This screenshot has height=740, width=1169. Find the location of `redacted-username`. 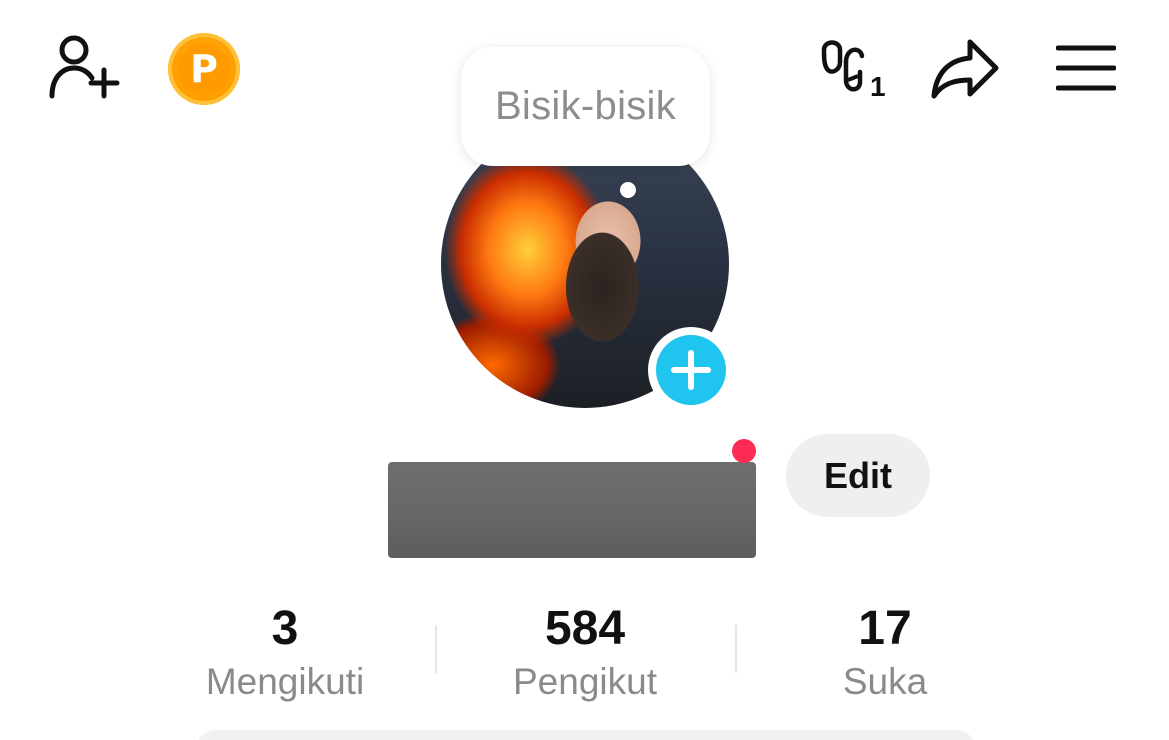

redacted-username is located at coordinates (572, 510).